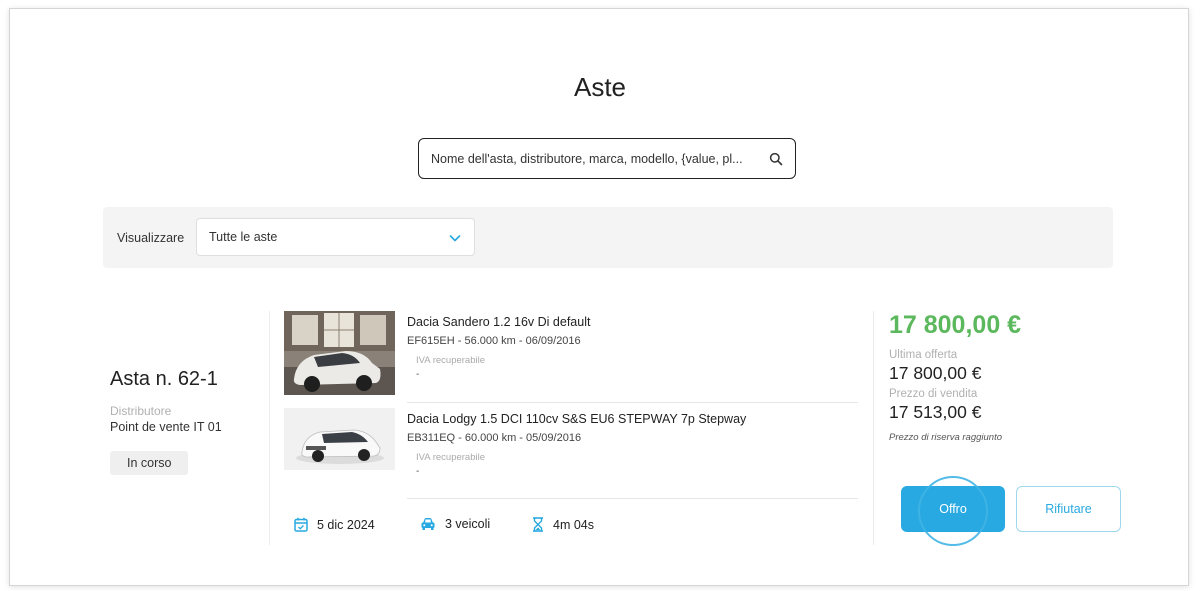  I want to click on last-offer-label: Ultima offerta, so click(923, 355).